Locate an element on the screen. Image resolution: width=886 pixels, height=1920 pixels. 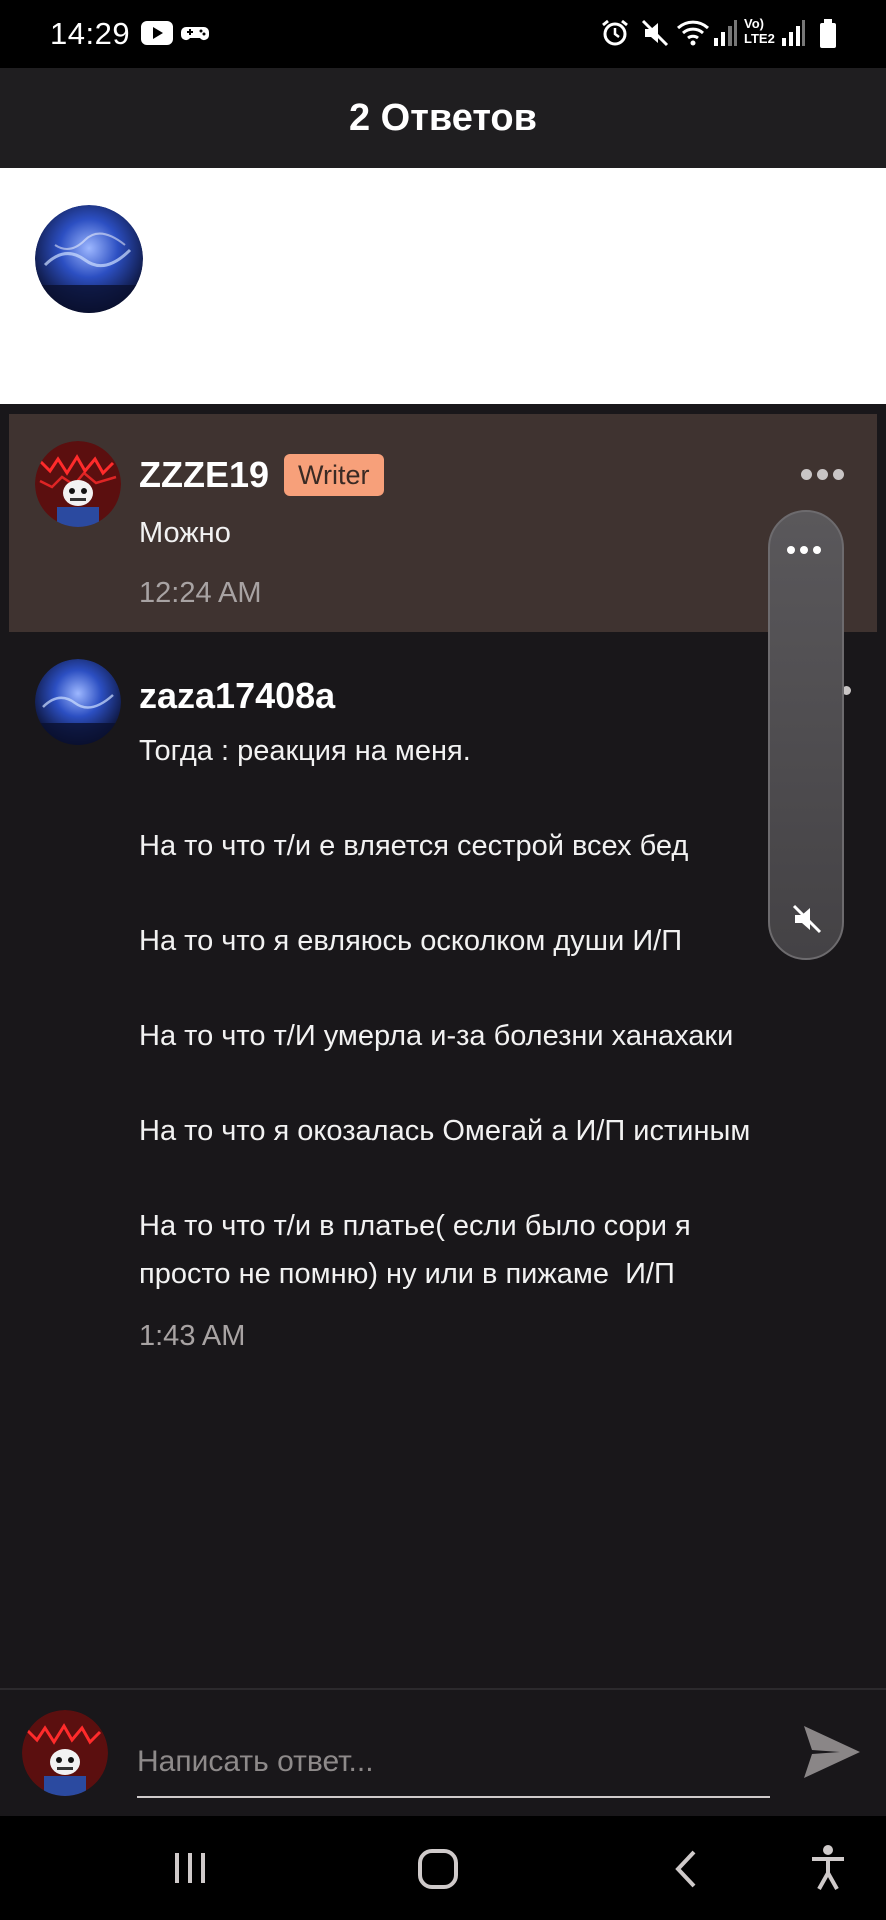
youtube-icon is located at coordinates (157, 35).